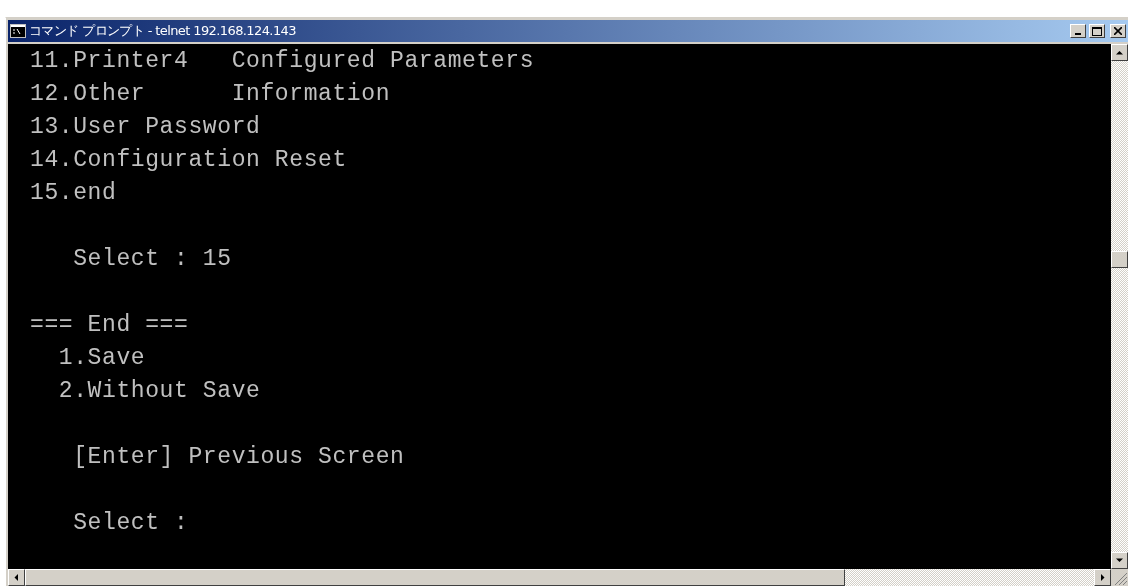 The width and height of the screenshot is (1128, 586). I want to click on window-title: コマンド プロンプト - telnet 192.168.124.143, so click(163, 31).